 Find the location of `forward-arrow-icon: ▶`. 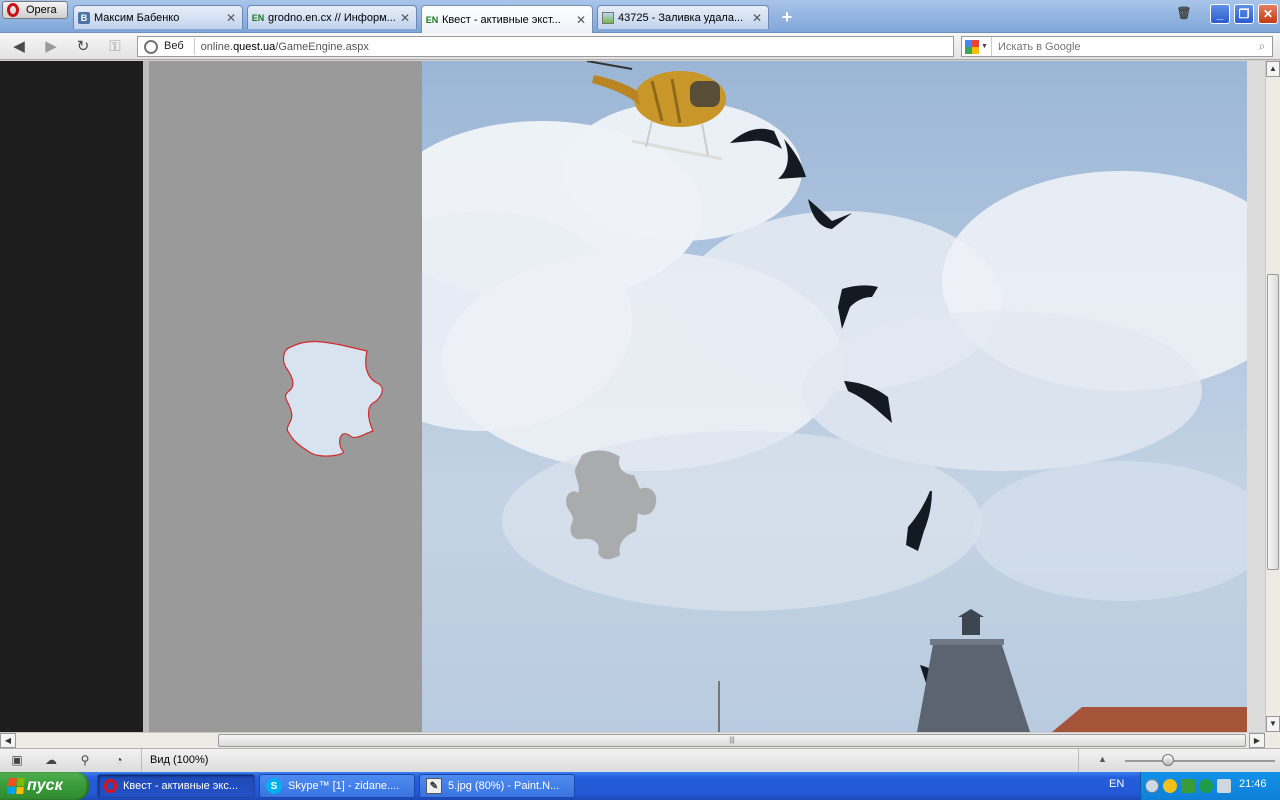

forward-arrow-icon: ▶ is located at coordinates (51, 47).